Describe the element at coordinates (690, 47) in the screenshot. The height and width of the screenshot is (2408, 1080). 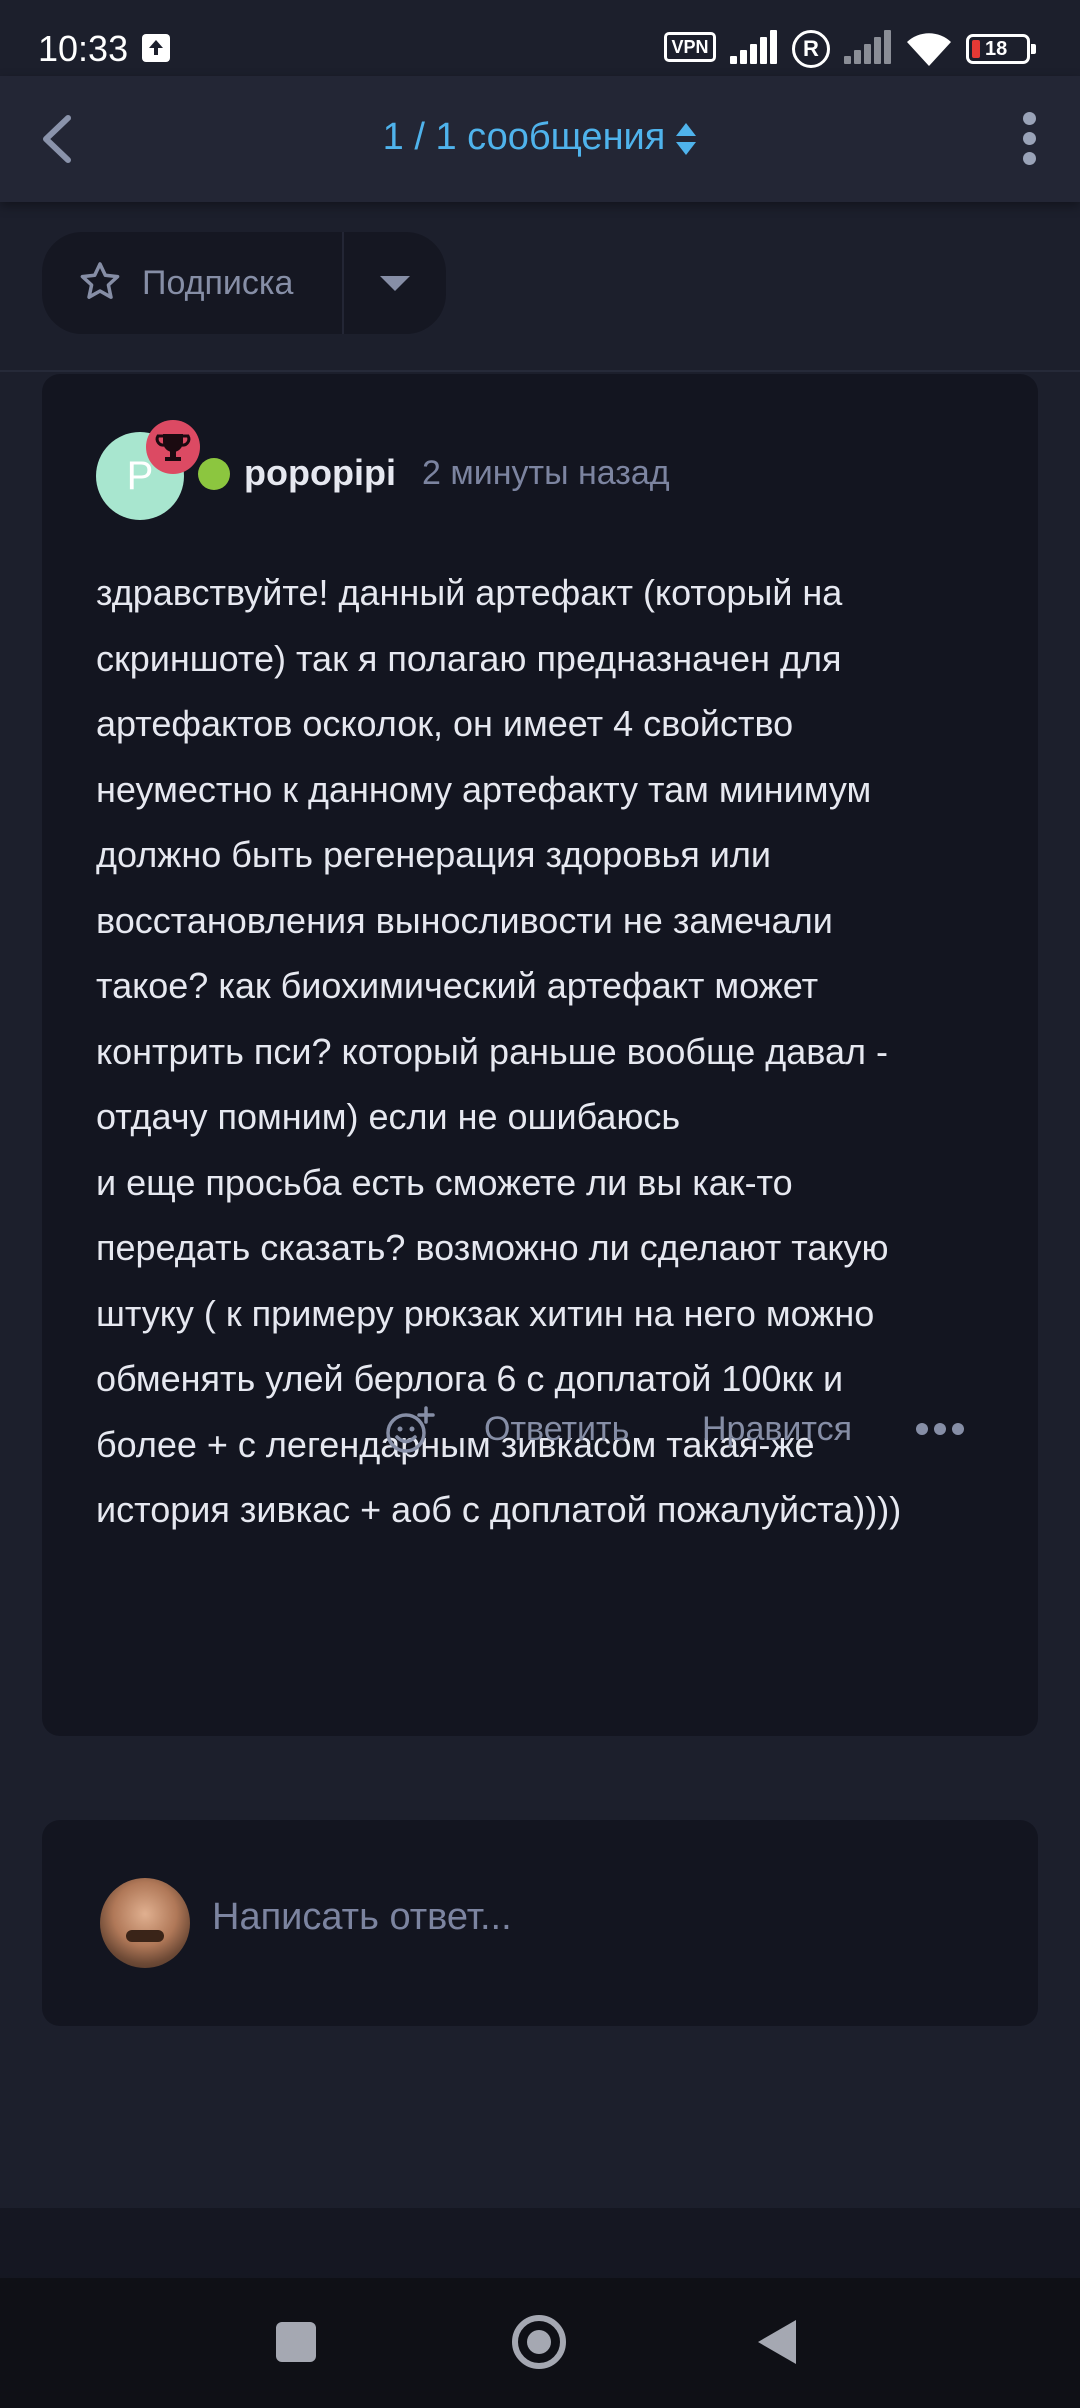
I see `vpn-icon: VPN` at that location.